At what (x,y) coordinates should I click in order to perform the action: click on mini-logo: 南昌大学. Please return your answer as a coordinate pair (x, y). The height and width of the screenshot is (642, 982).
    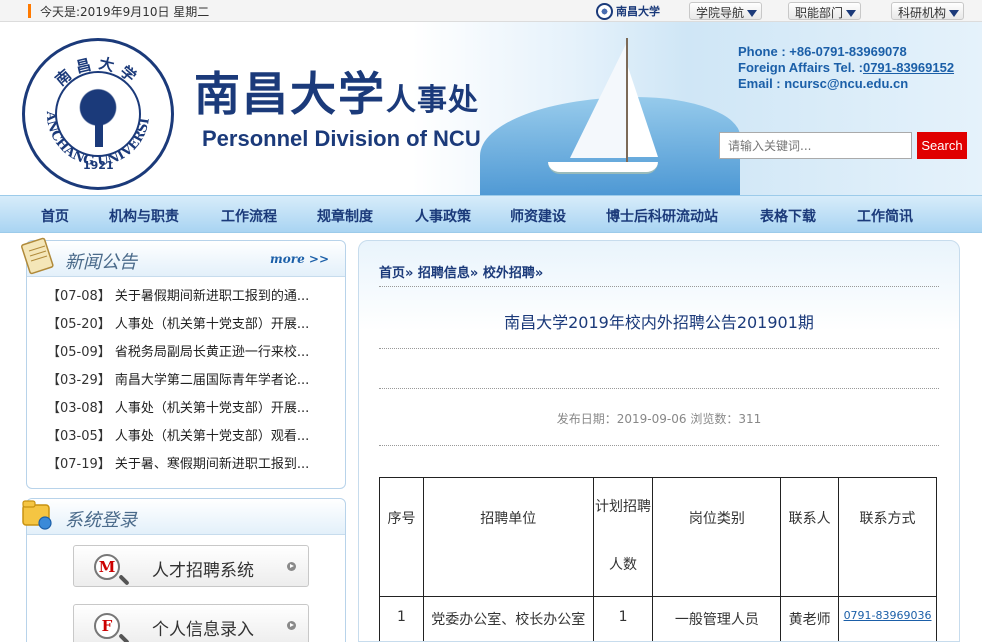
    Looking at the image, I should click on (632, 11).